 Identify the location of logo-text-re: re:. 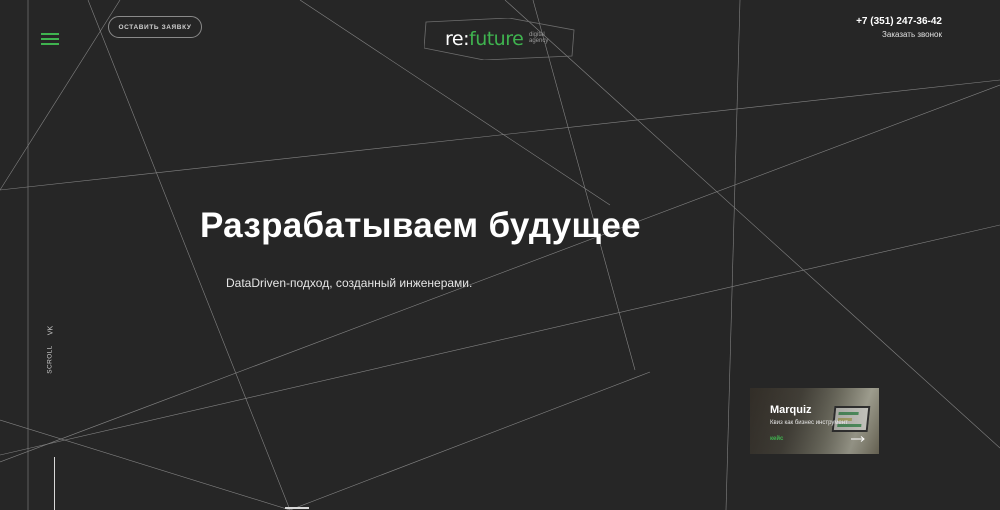
(457, 39).